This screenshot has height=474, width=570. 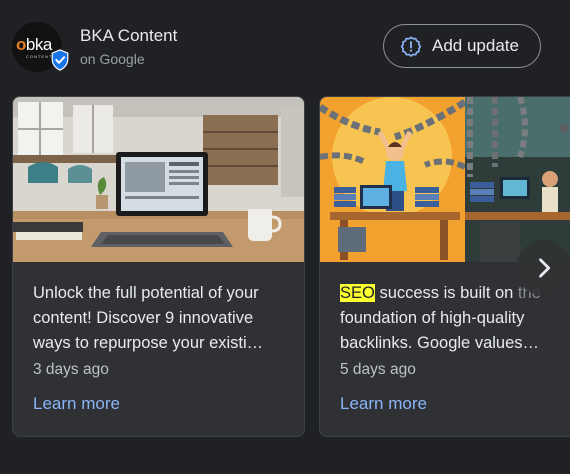 I want to click on post-date: 3 days ago, so click(x=71, y=369).